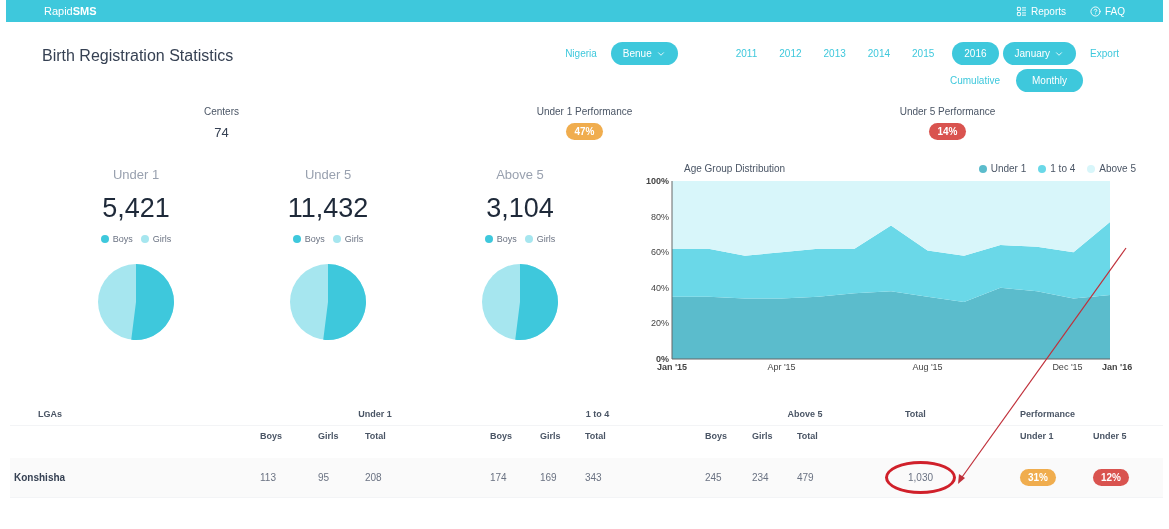 This screenshot has width=1169, height=529. I want to click on table-cell-text: 343, so click(593, 477).